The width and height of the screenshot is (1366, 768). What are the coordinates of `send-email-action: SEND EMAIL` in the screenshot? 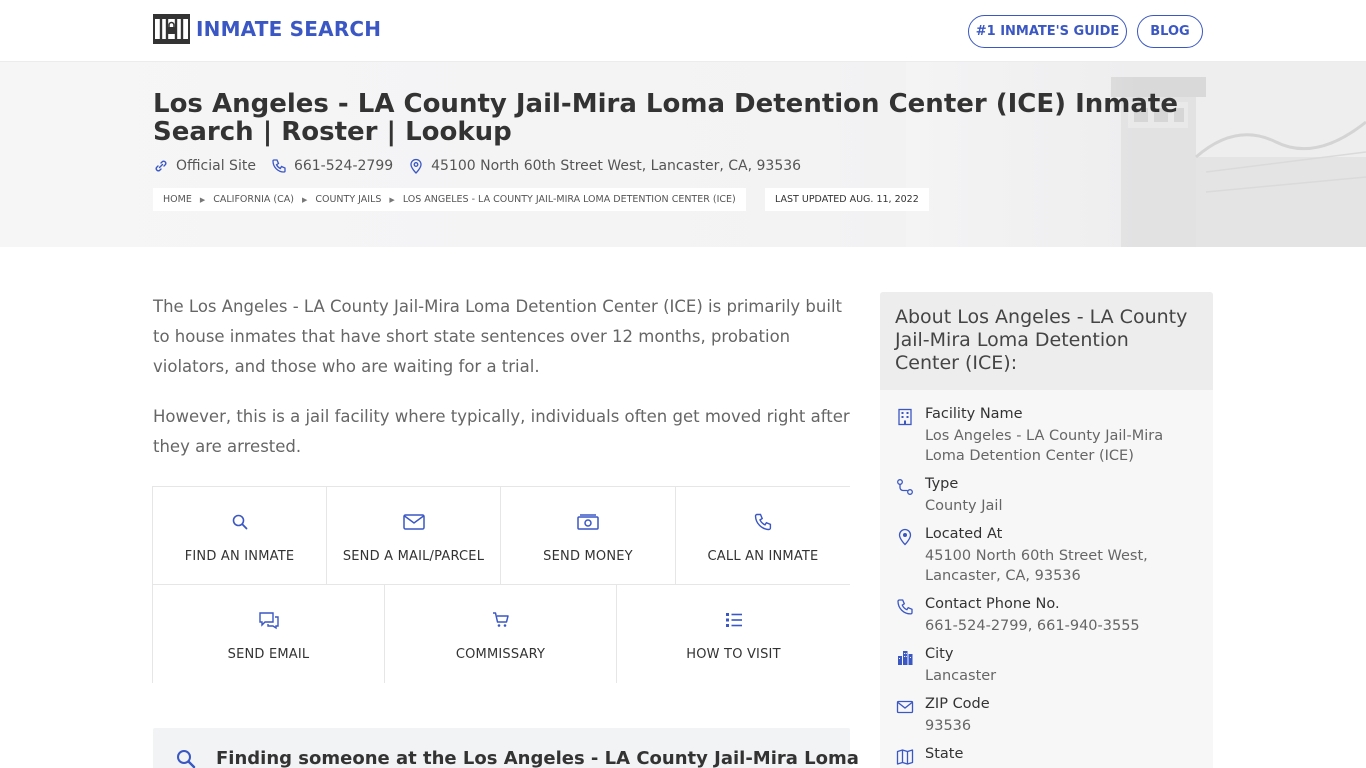 It's located at (269, 634).